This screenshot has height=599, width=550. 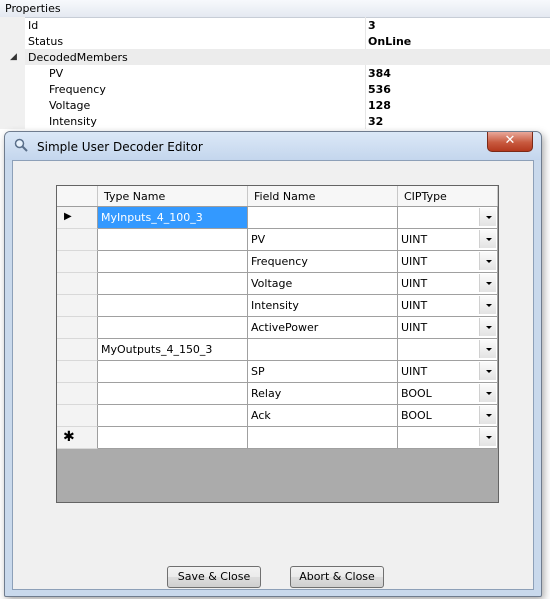 I want to click on save-and-close-button: Save & Close, so click(x=214, y=577).